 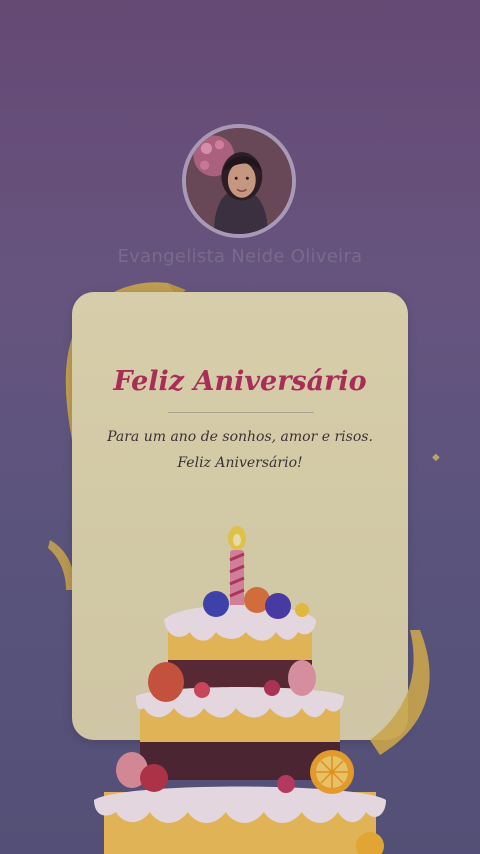 I want to click on profile-avatar, so click(x=239, y=181).